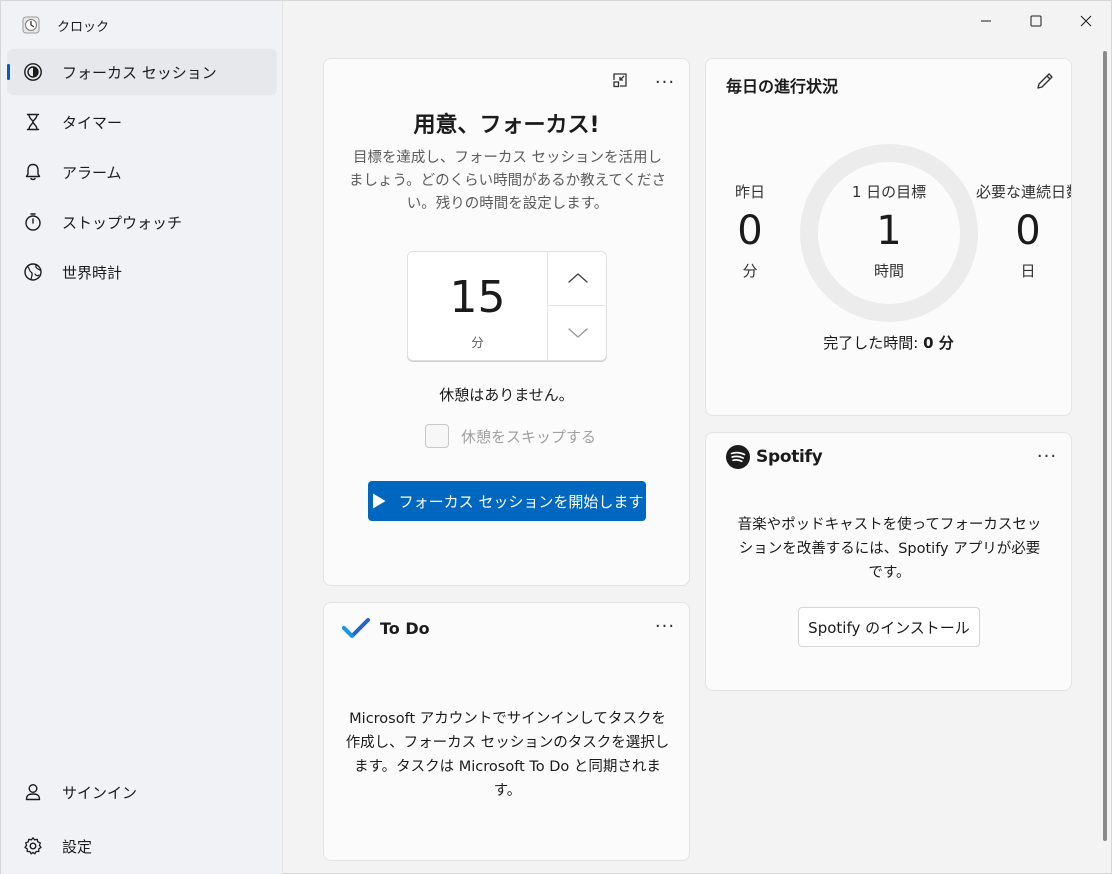 Image resolution: width=1112 pixels, height=874 pixels. I want to click on start-focus-session-button: フォーカス セッションを開始します, so click(507, 501).